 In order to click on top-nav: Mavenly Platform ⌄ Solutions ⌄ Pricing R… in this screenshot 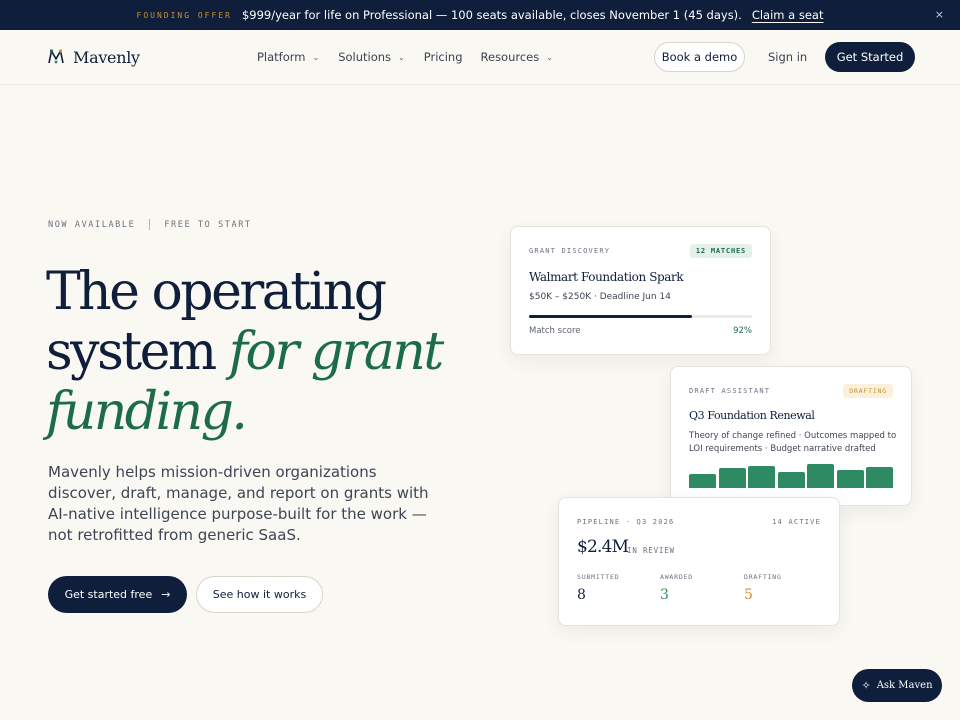, I will do `click(480, 57)`.